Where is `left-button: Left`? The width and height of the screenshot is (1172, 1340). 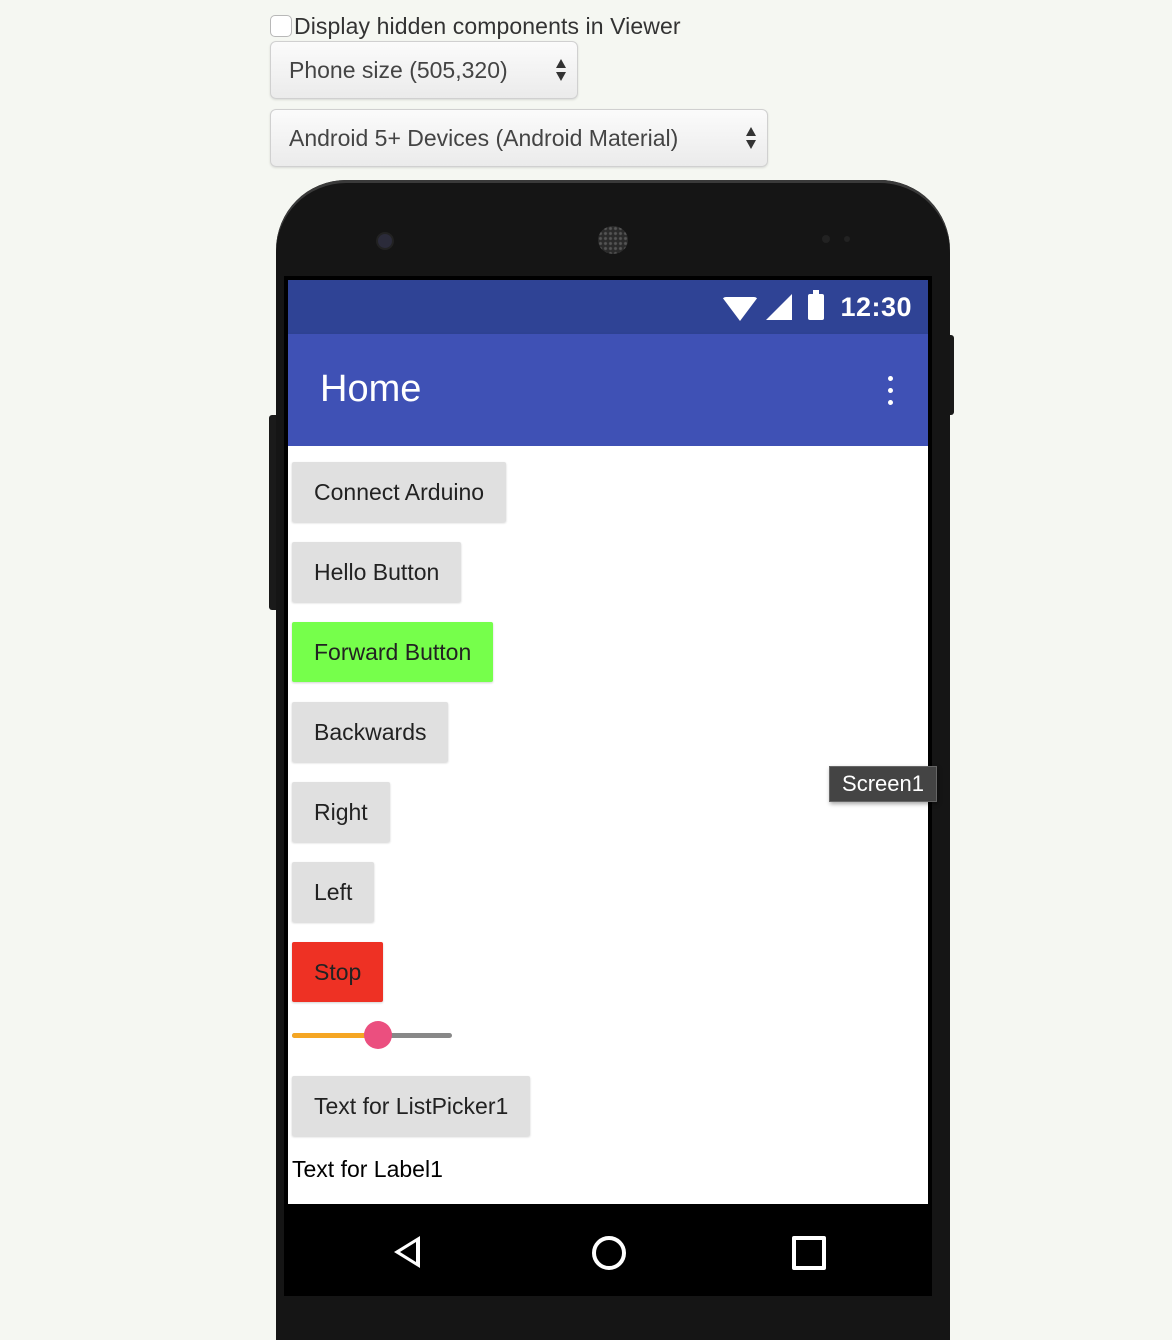 left-button: Left is located at coordinates (333, 892).